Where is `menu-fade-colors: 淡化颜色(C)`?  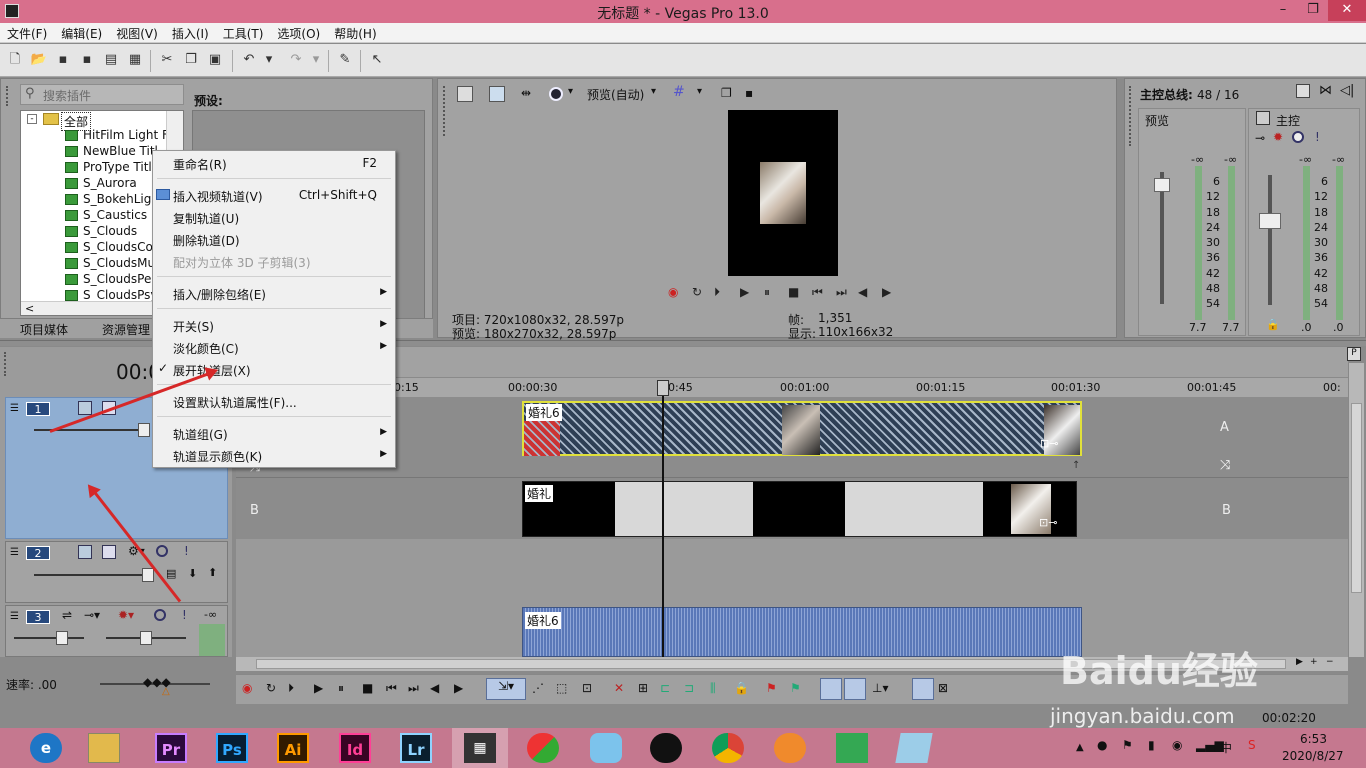 menu-fade-colors: 淡化颜色(C) is located at coordinates (206, 348).